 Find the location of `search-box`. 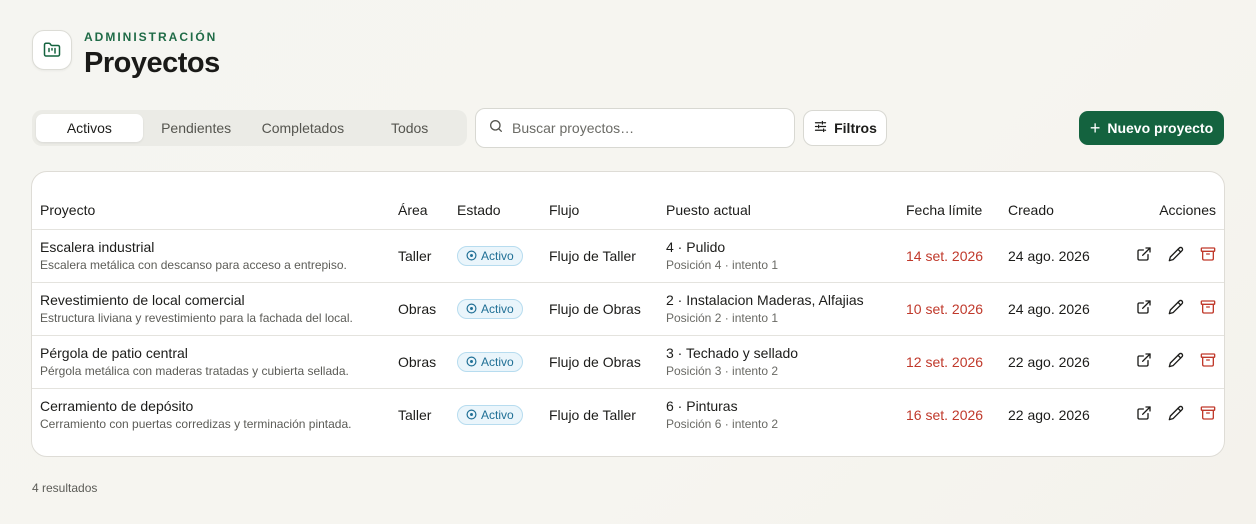

search-box is located at coordinates (635, 128).